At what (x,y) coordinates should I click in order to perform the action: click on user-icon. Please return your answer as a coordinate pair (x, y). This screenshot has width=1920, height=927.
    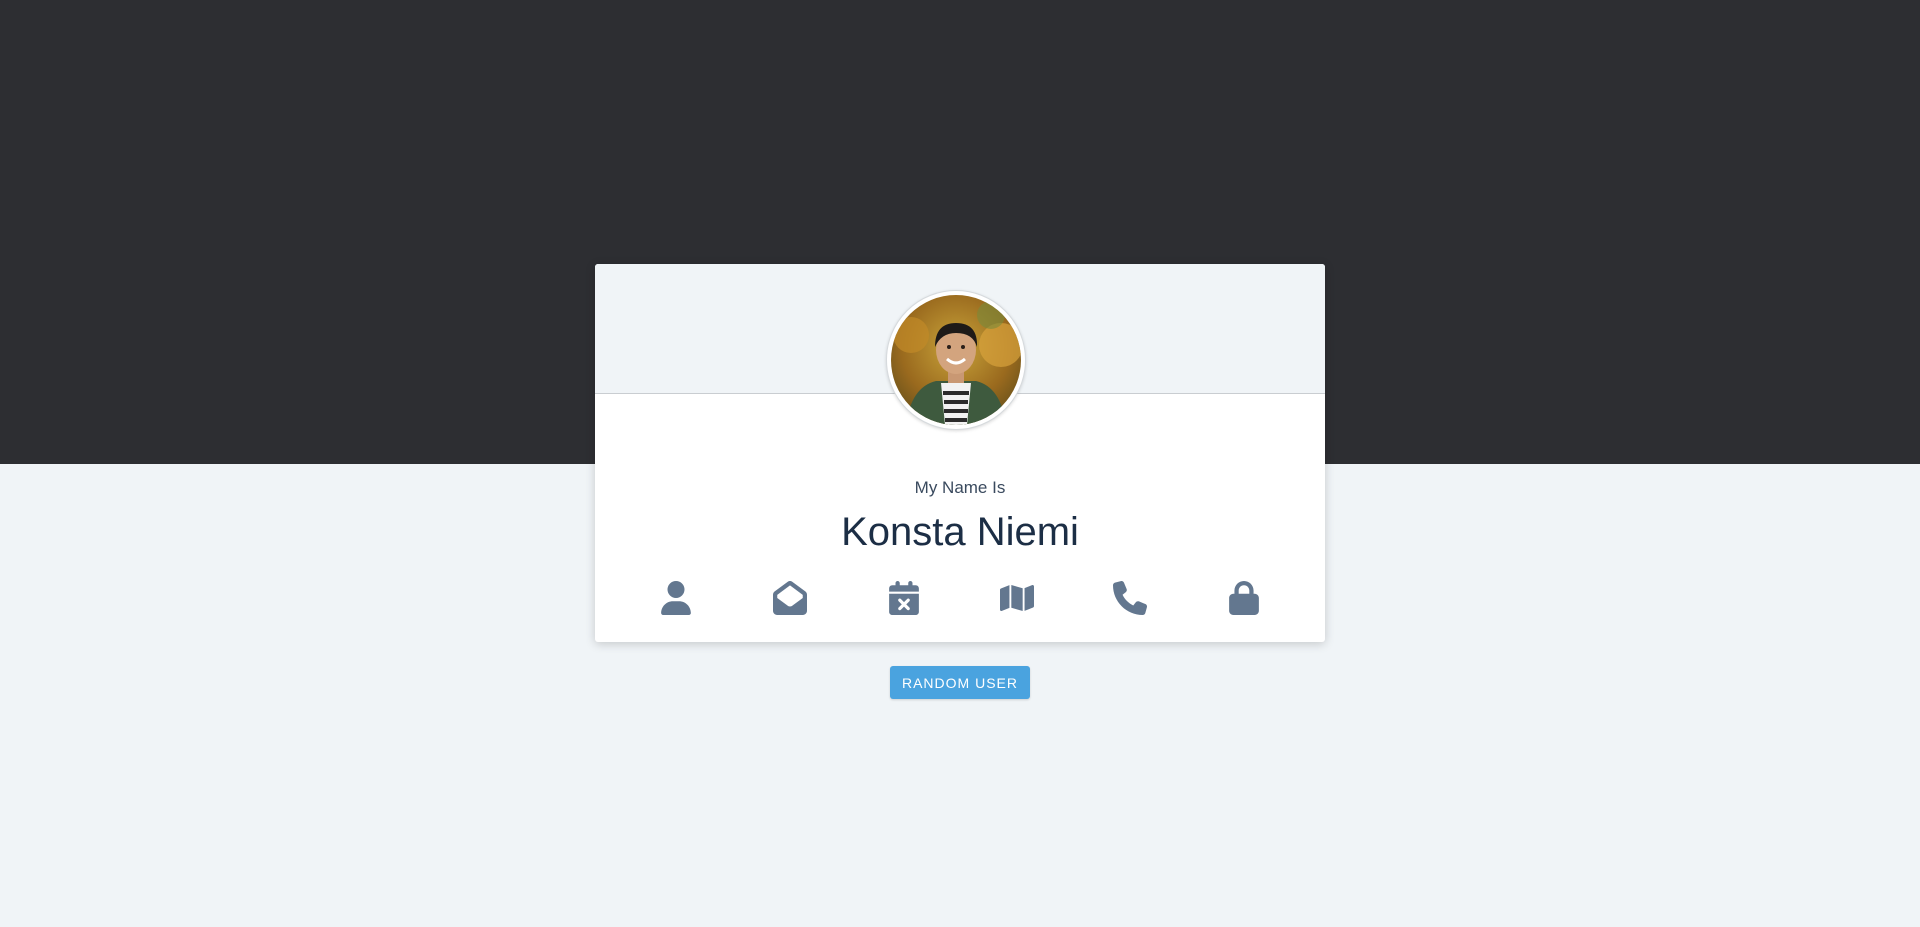
    Looking at the image, I should click on (676, 598).